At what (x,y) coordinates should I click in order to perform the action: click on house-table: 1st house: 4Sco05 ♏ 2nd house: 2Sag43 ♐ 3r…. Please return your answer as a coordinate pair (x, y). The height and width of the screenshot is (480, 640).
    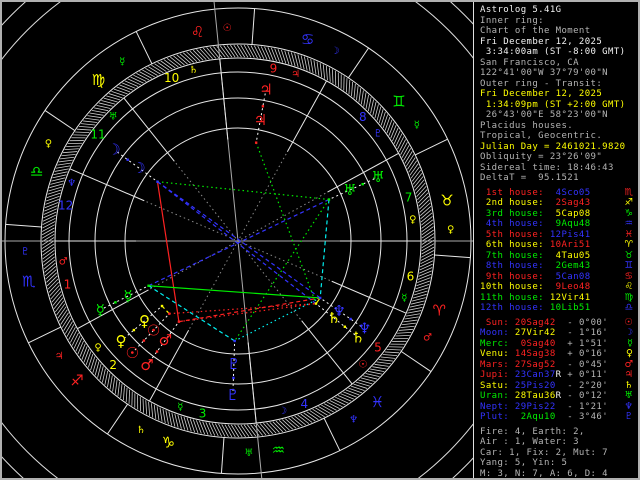
    Looking at the image, I should click on (559, 250).